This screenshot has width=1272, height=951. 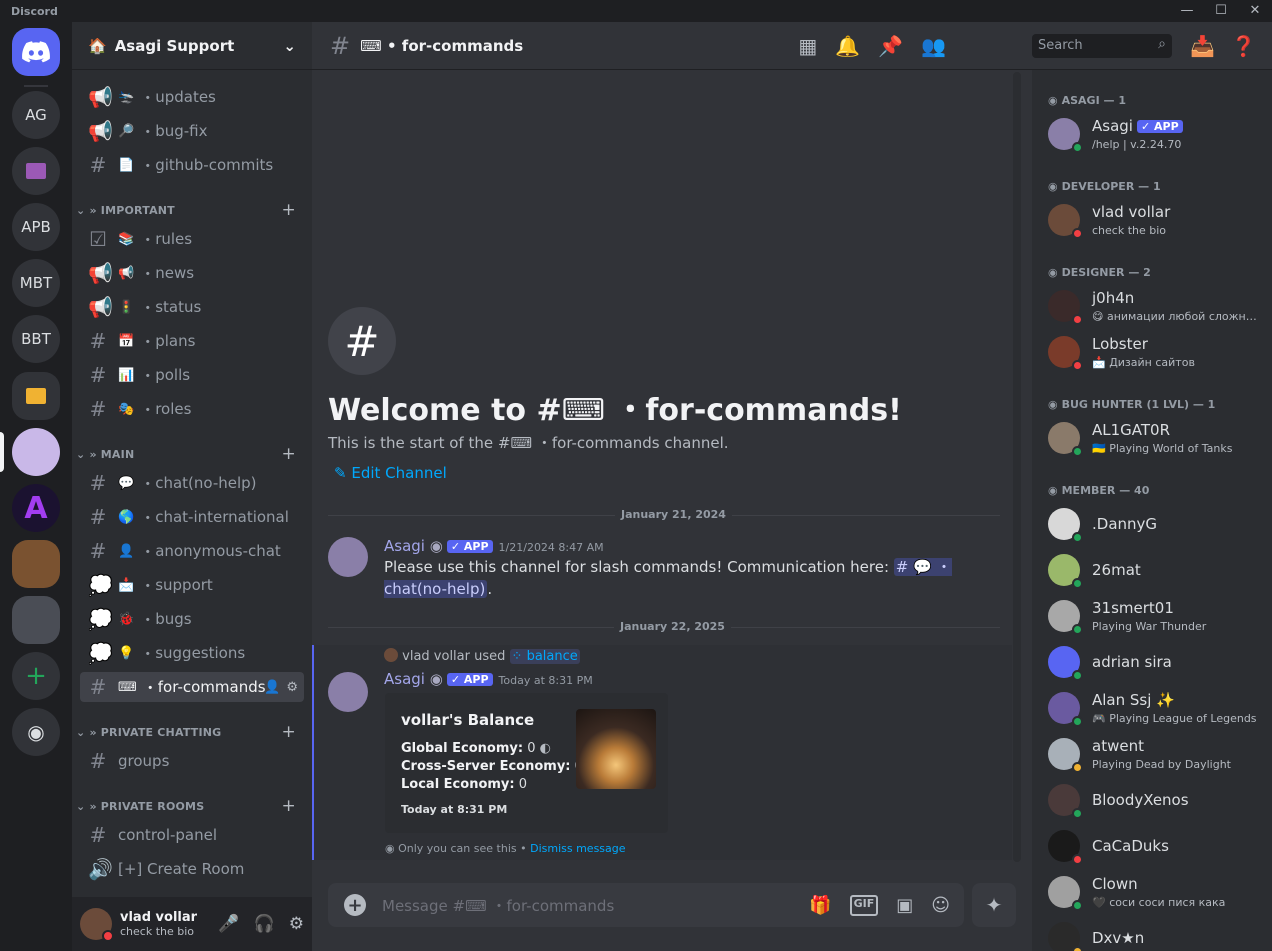 What do you see at coordinates (192, 409) in the screenshot?
I see `channel-roles: # 🎭 ・ roles` at bounding box center [192, 409].